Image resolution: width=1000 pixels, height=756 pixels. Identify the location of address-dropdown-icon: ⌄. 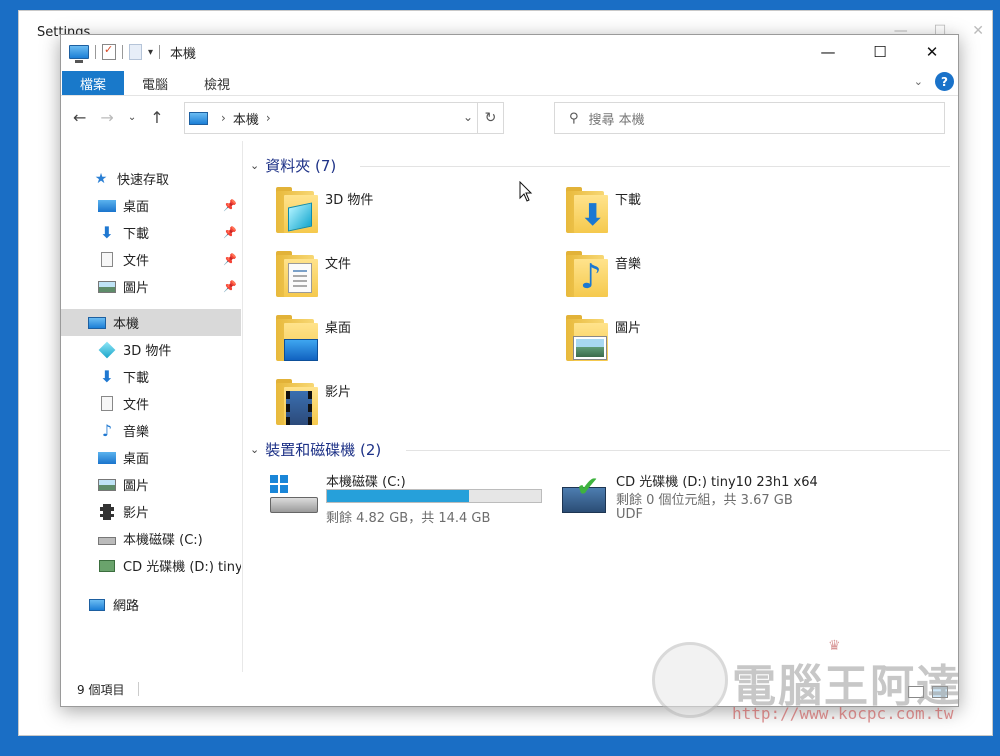
(468, 117).